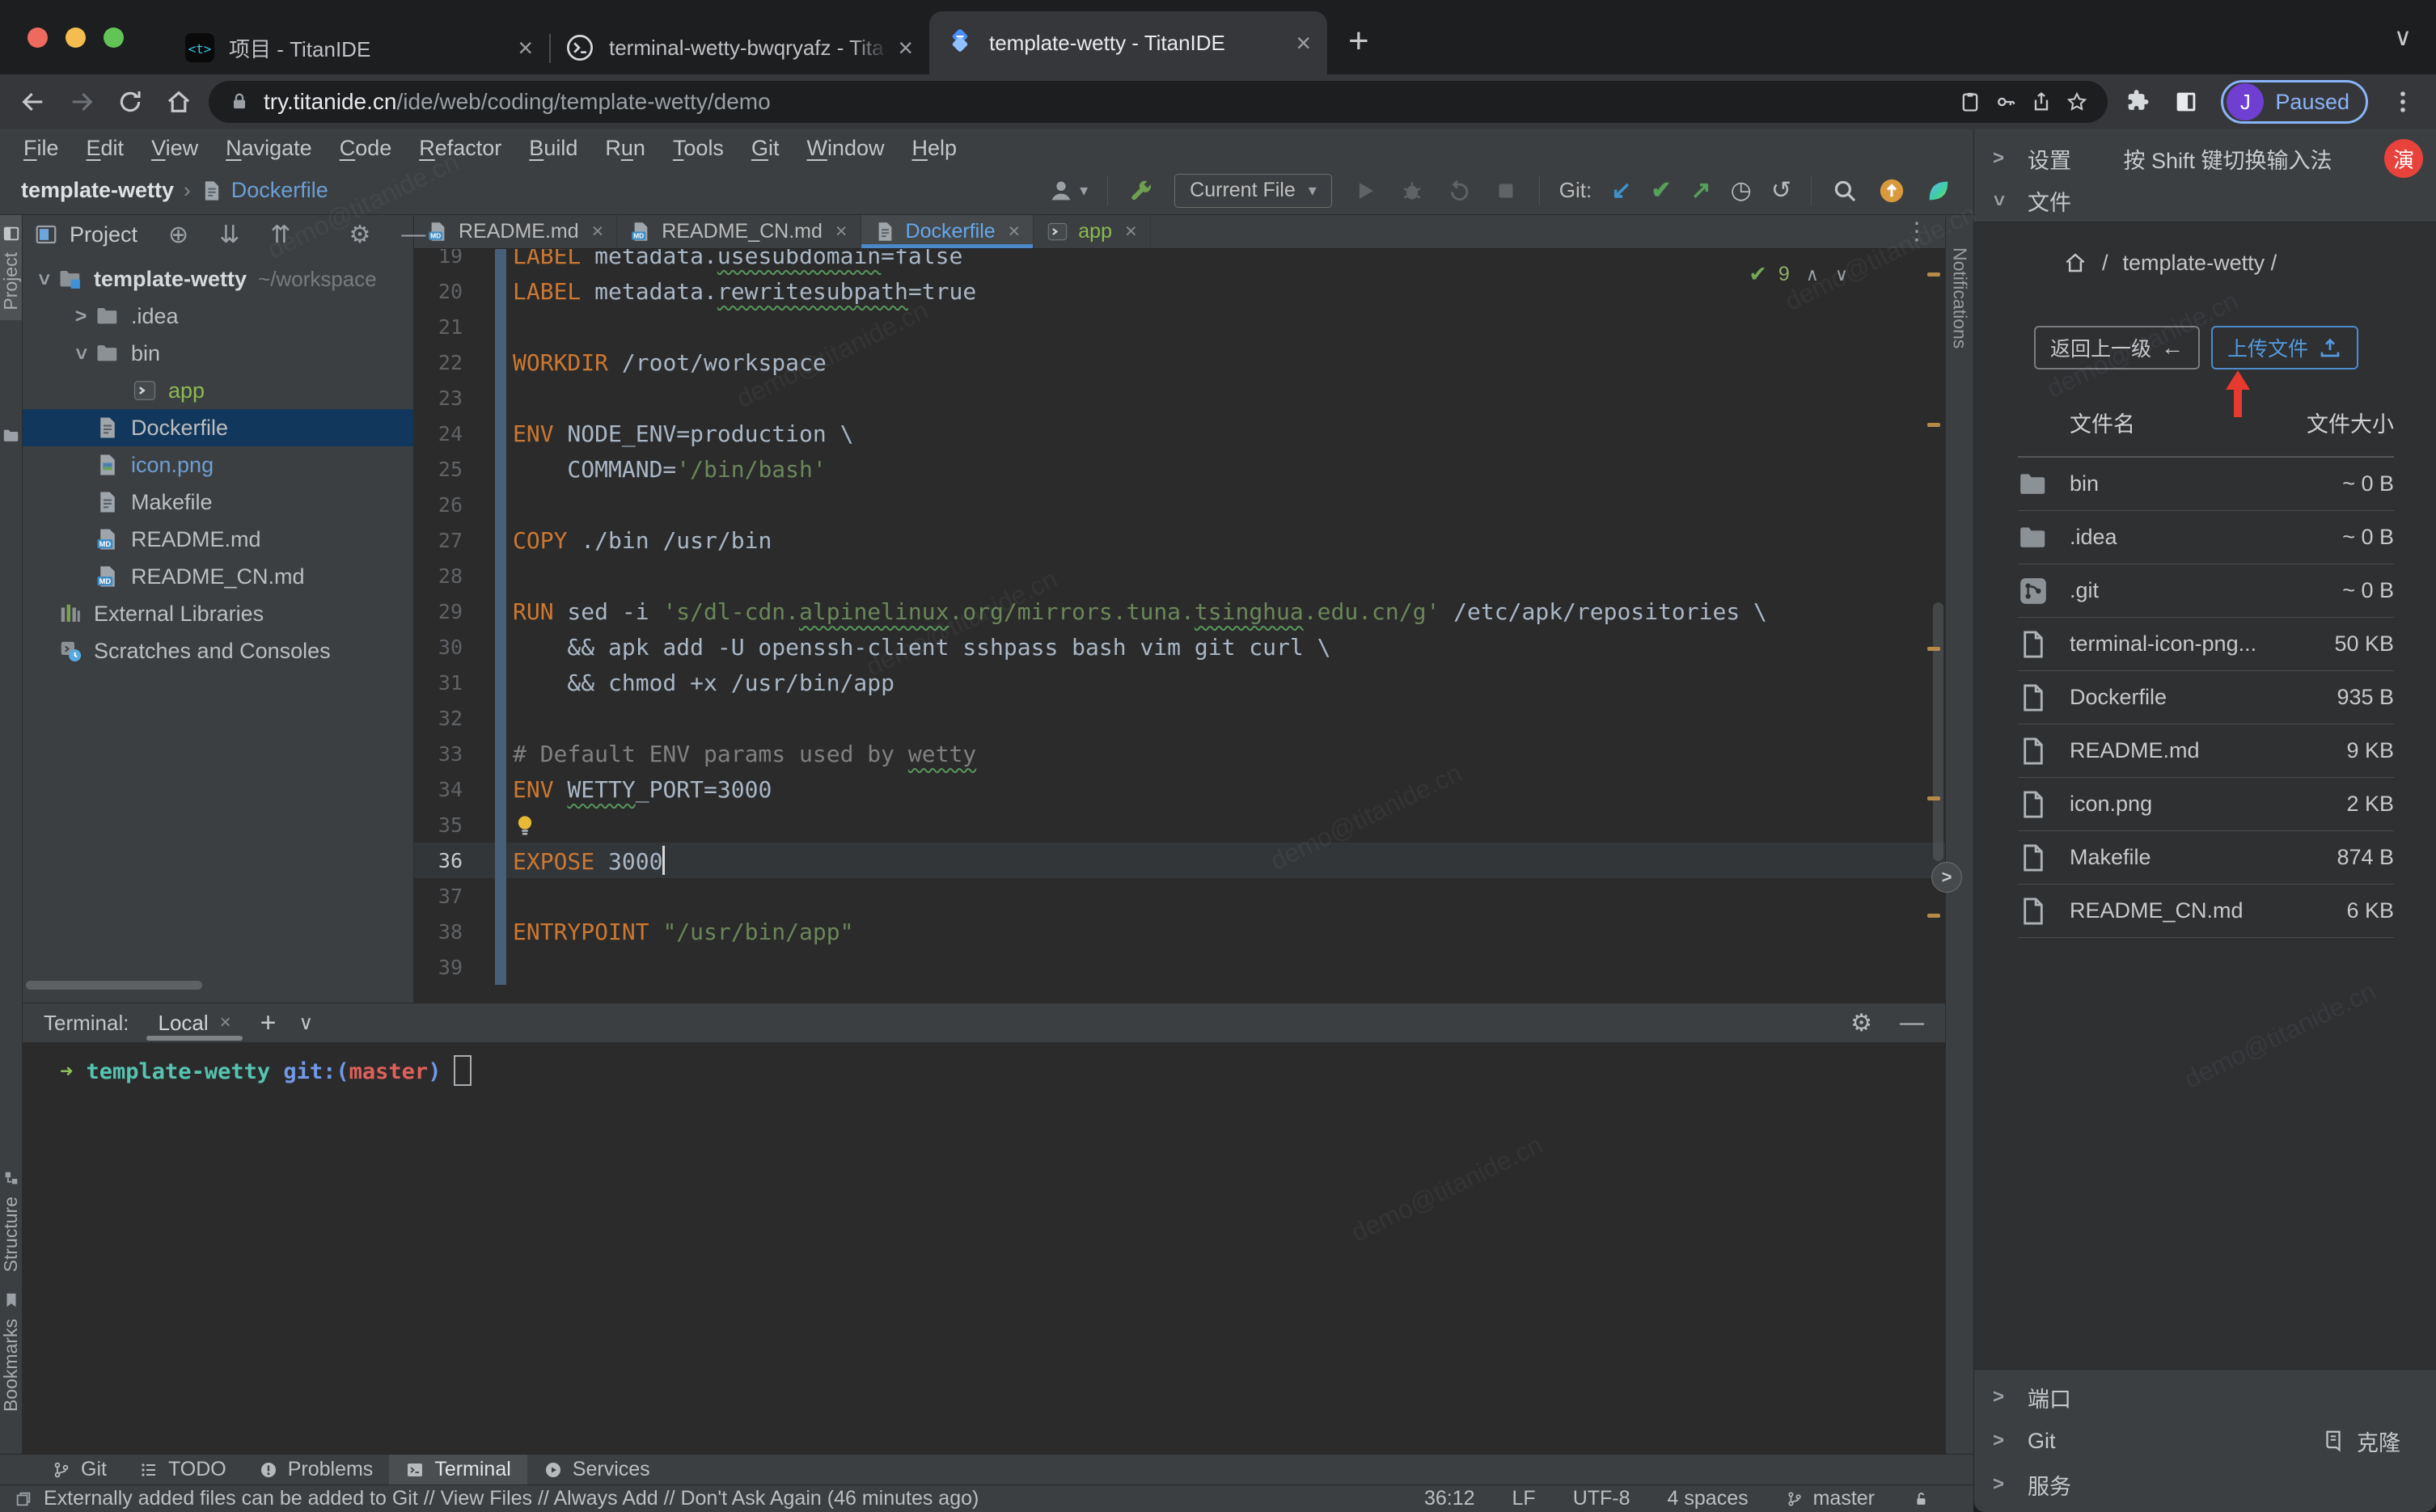  Describe the element at coordinates (1412, 191) in the screenshot. I see `debug-icon` at that location.